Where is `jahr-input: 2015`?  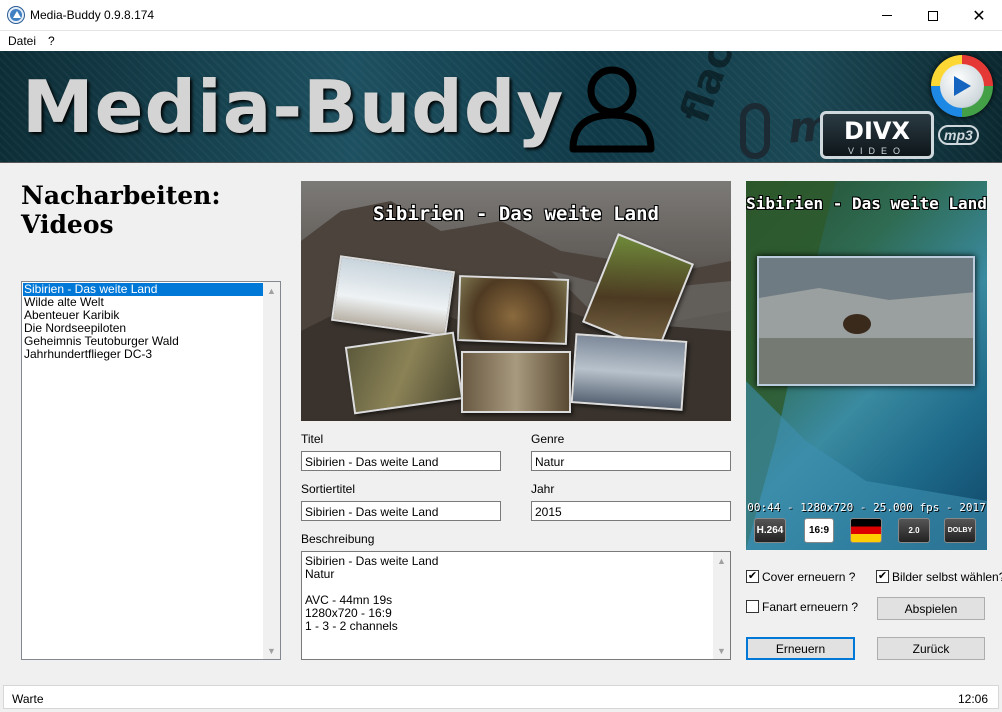 jahr-input: 2015 is located at coordinates (631, 511).